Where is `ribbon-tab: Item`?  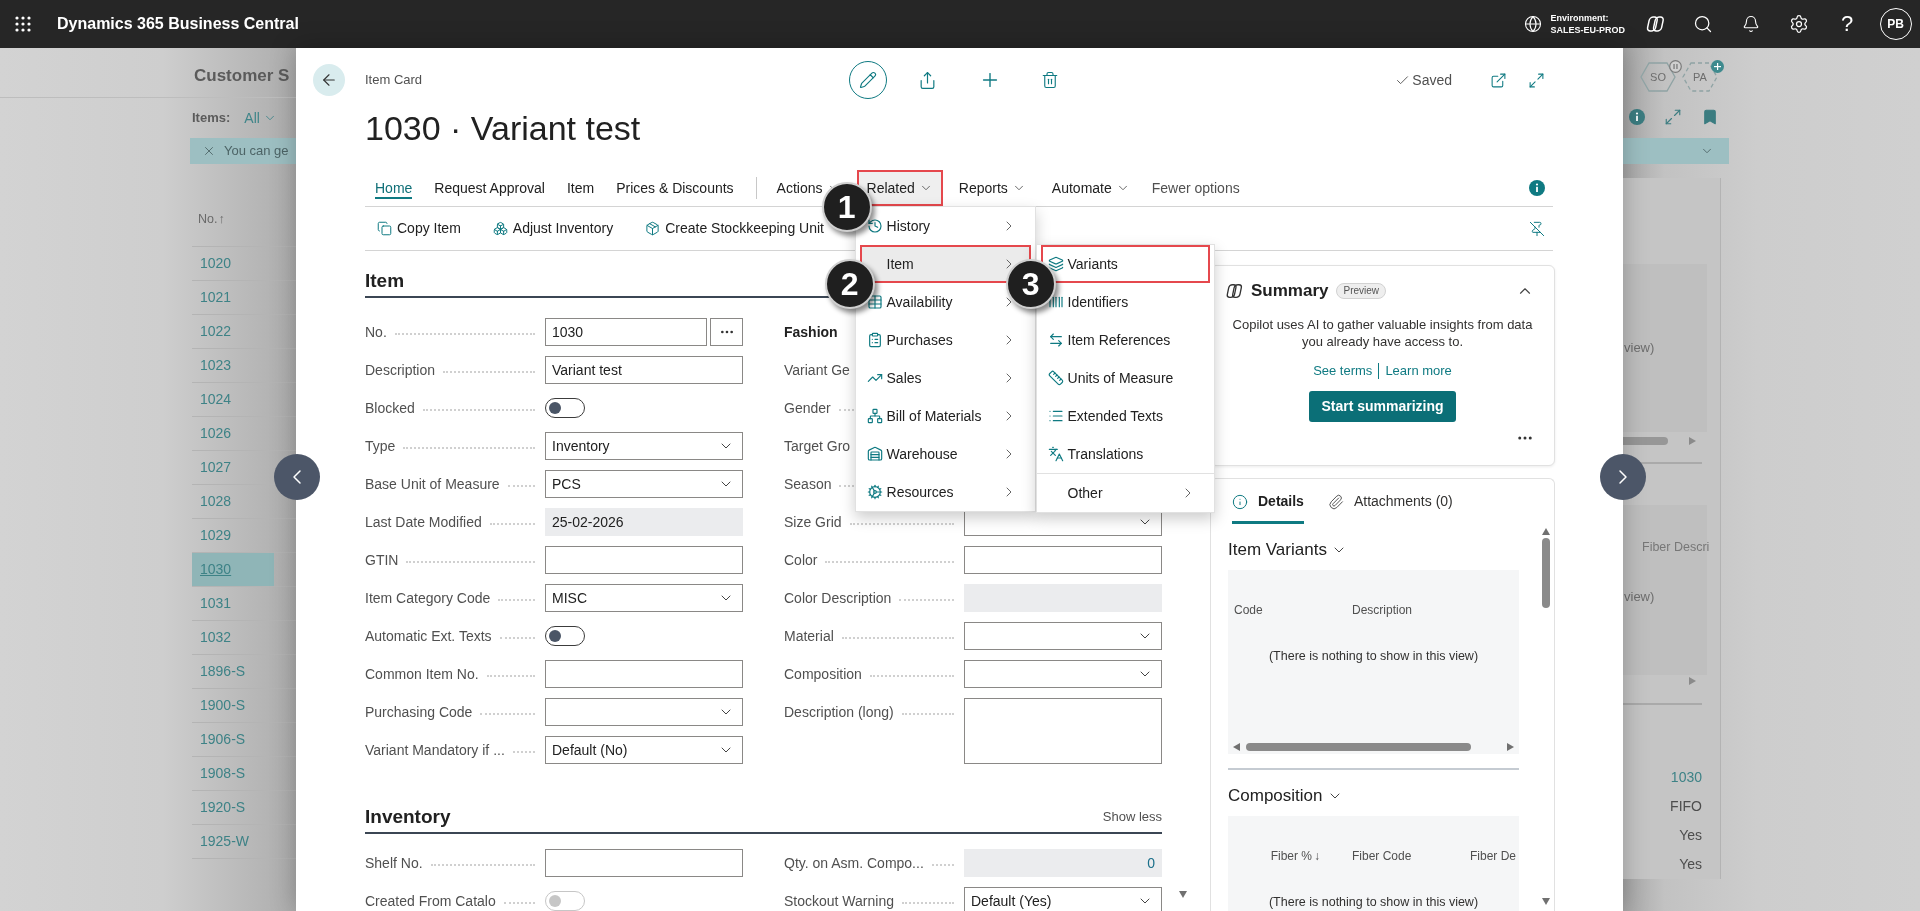 ribbon-tab: Item is located at coordinates (580, 188).